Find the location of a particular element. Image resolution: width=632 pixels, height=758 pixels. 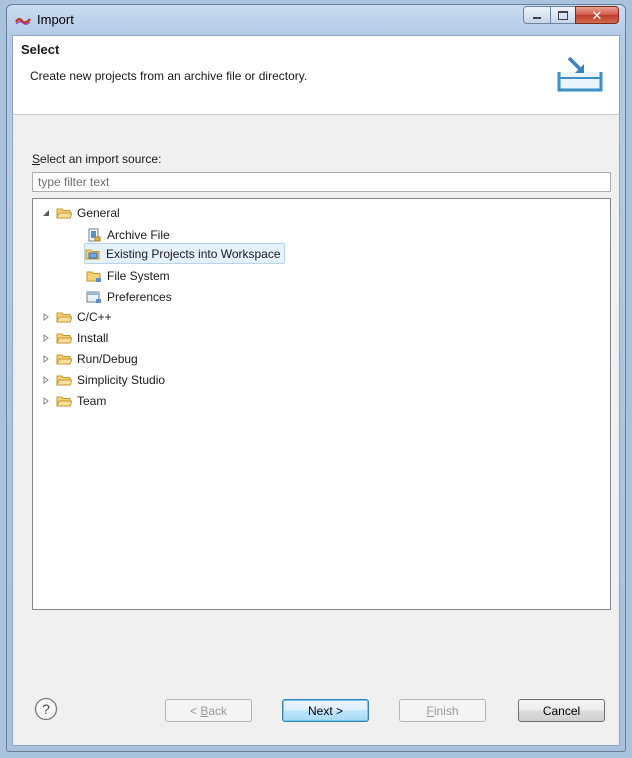

tree-node-preferences: Preferences is located at coordinates (129, 296).